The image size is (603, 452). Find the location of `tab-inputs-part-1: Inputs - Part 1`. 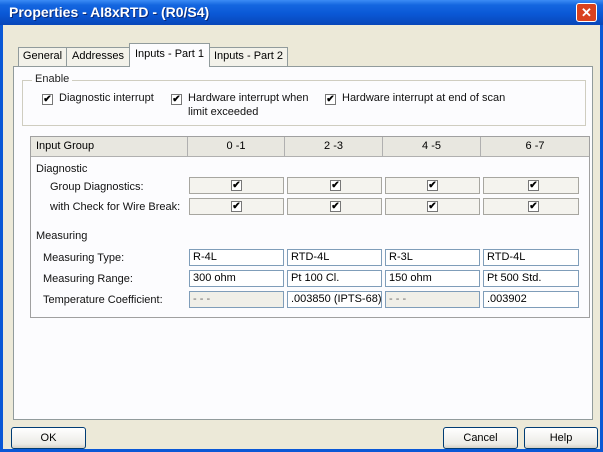

tab-inputs-part-1: Inputs - Part 1 is located at coordinates (169, 55).